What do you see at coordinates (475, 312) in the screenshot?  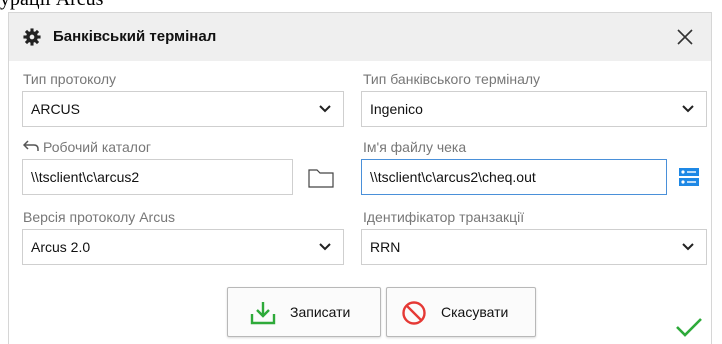 I see `cancel-button-label: Скасувати` at bounding box center [475, 312].